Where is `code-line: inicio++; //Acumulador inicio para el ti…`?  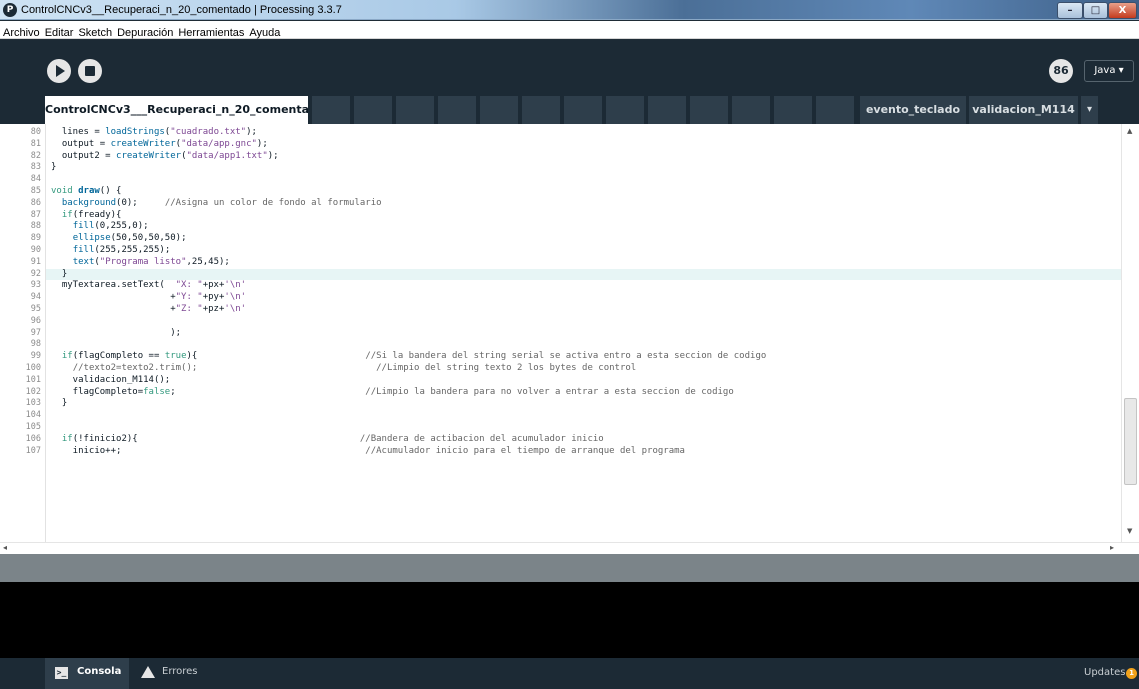 code-line: inicio++; //Acumulador inicio para el ti… is located at coordinates (586, 452).